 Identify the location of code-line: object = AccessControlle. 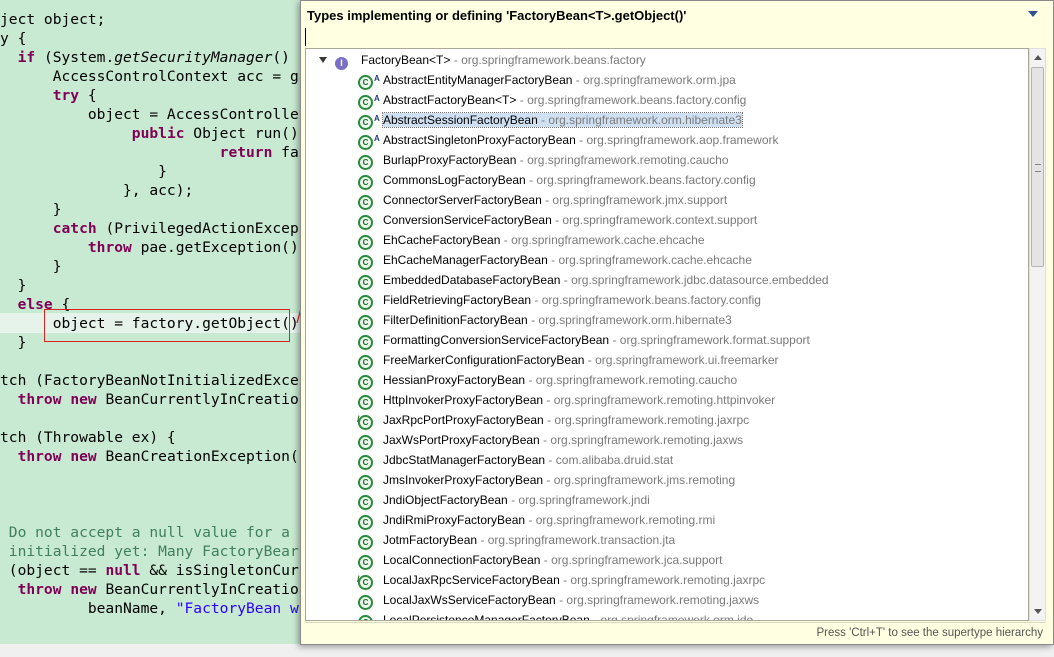
(149, 114).